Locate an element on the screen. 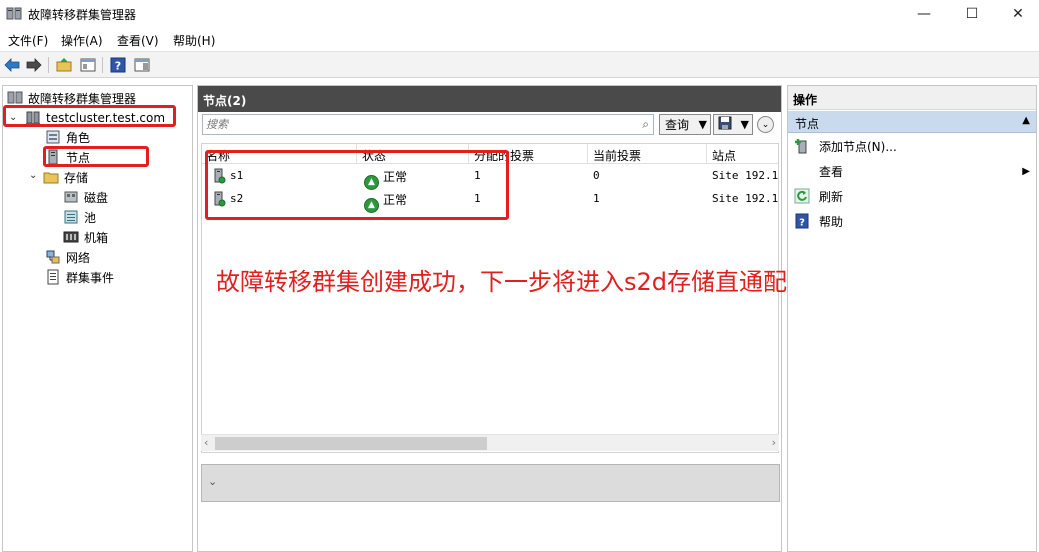 This screenshot has height=552, width=1039. search-field: ⌕ is located at coordinates (428, 124).